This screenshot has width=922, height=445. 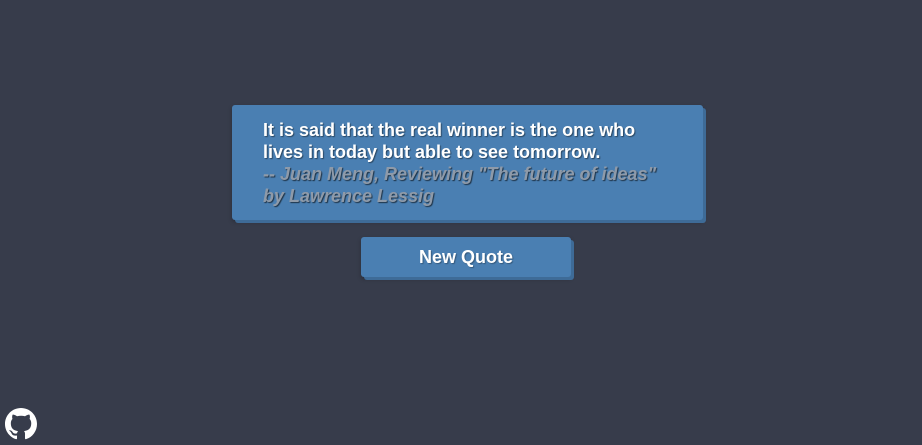 I want to click on github-link, so click(x=21, y=424).